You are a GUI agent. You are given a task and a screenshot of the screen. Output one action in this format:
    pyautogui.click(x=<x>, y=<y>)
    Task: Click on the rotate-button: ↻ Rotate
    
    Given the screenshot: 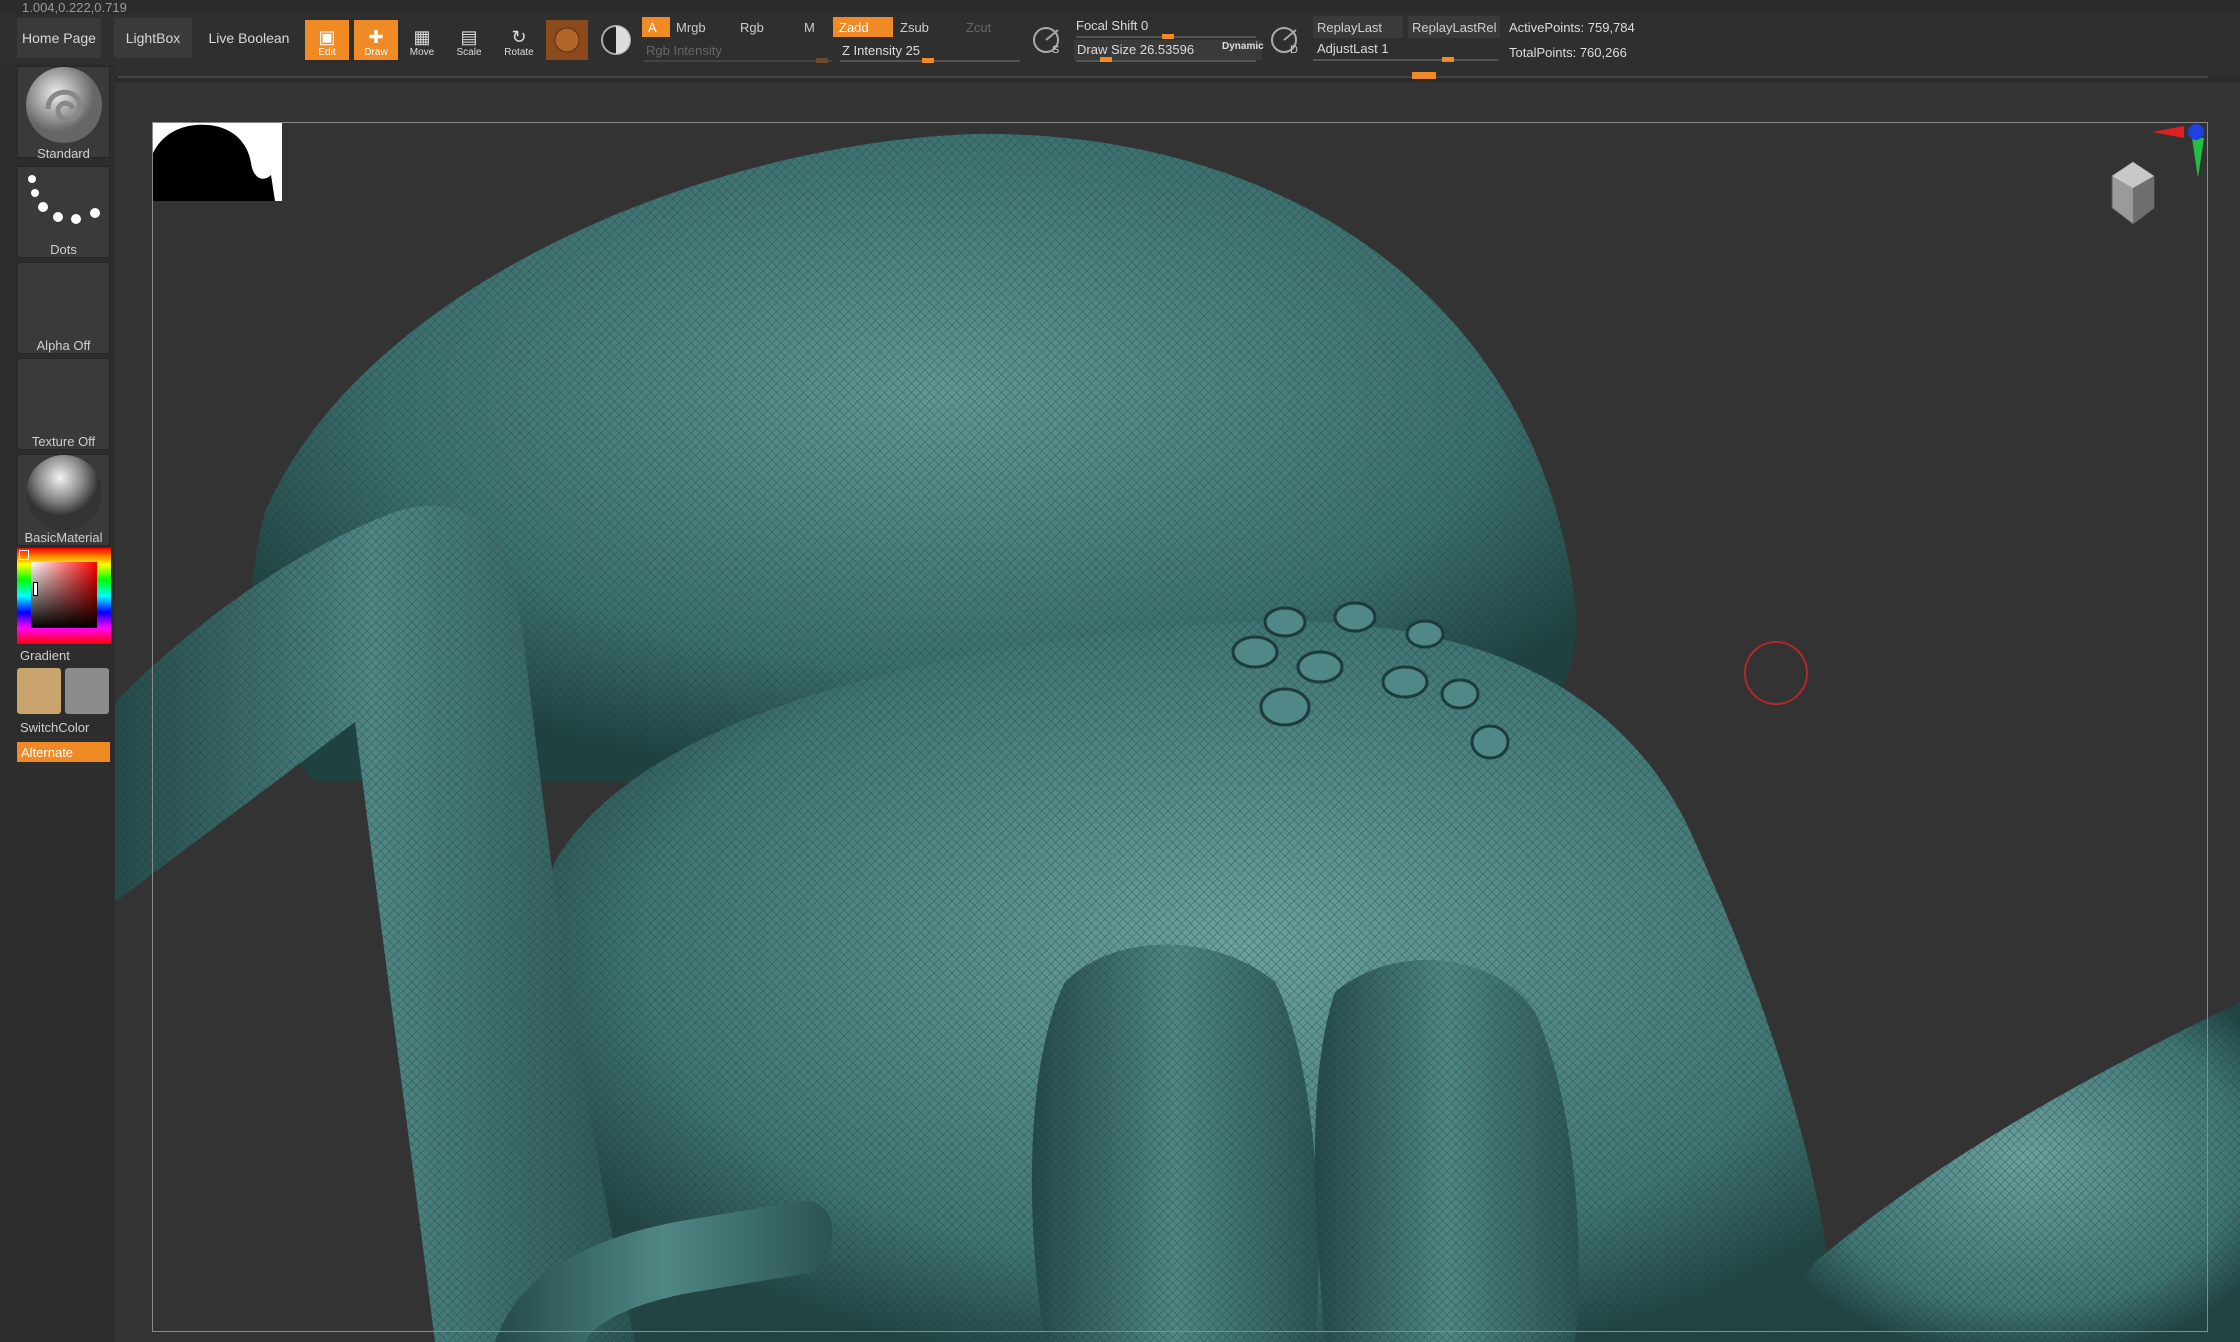 What is the action you would take?
    pyautogui.click(x=519, y=40)
    